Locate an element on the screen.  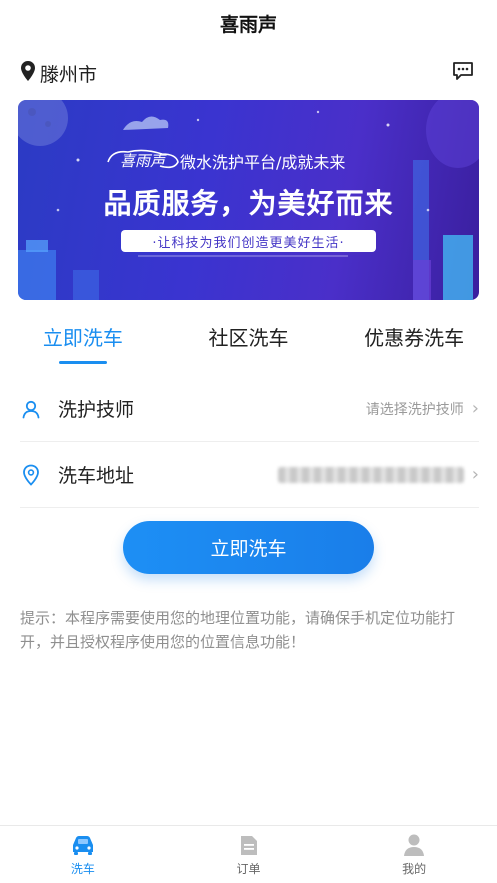
nav-item-profile: 我的 is located at coordinates (414, 854).